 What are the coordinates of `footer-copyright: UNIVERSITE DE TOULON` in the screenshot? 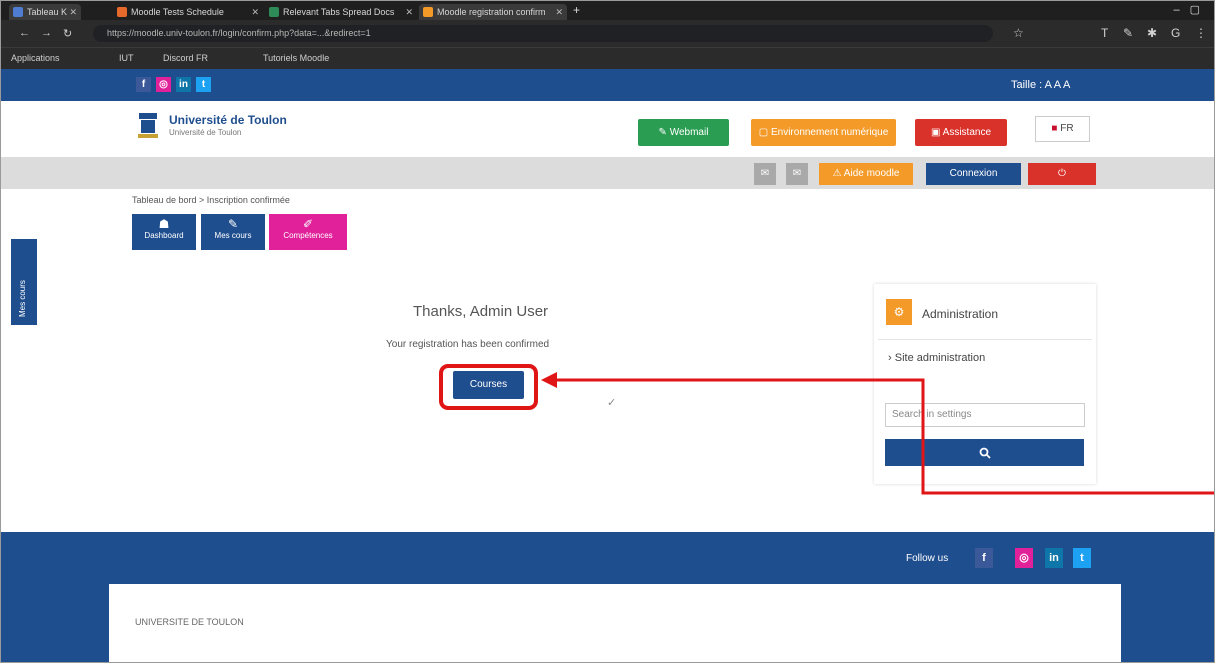 It's located at (189, 622).